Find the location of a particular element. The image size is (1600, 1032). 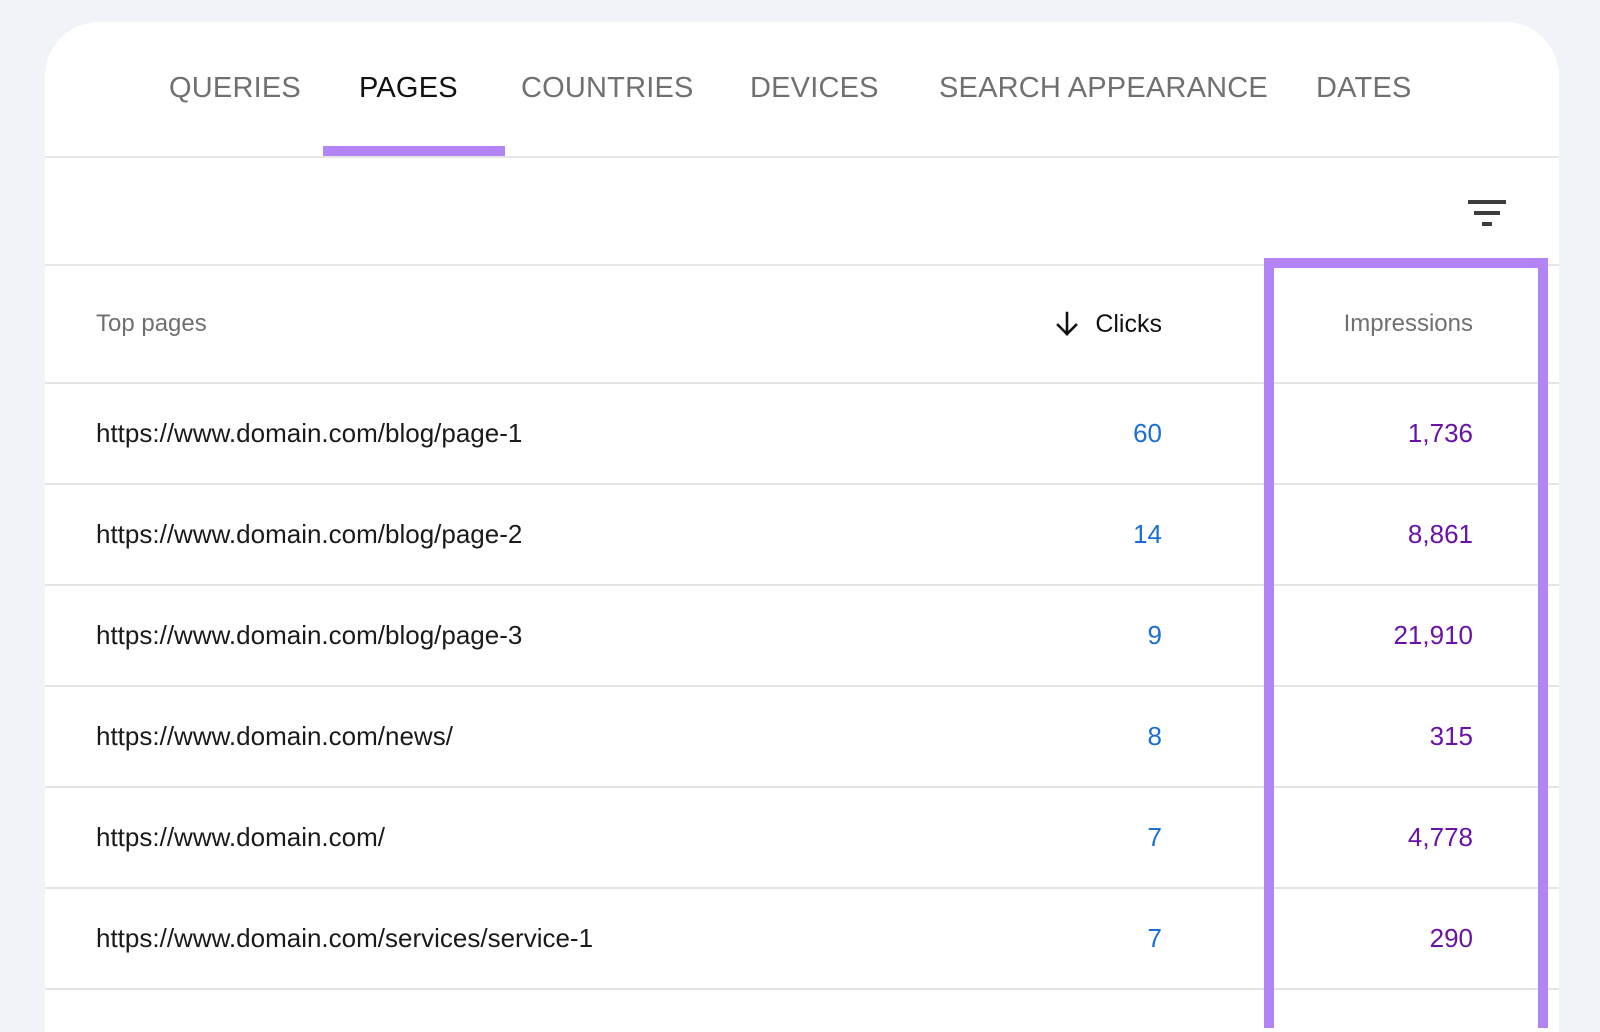

tab-dates: DATES is located at coordinates (1364, 88).